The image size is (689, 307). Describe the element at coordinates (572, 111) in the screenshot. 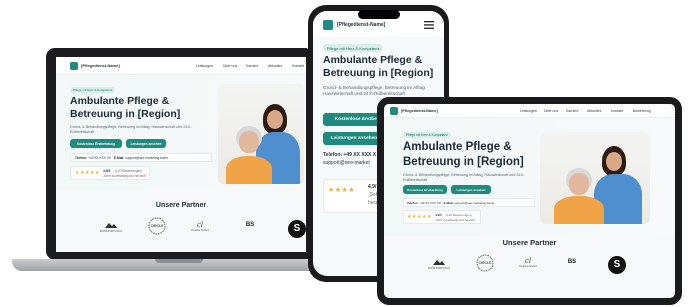

I see `tablet-nav-karriere: Karriere` at that location.